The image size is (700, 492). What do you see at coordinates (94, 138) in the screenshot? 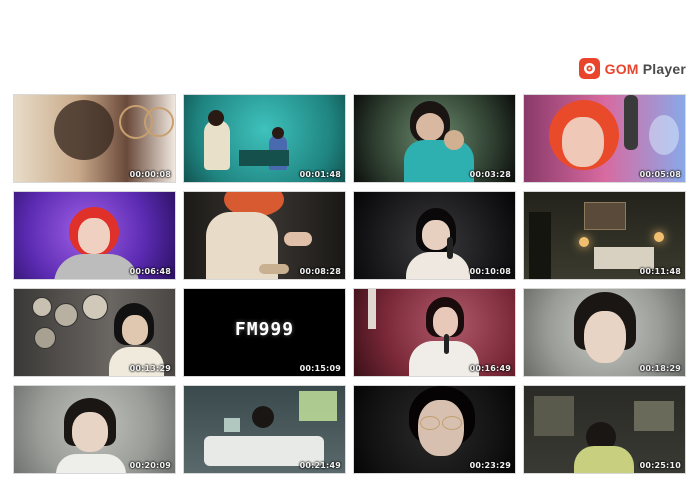
I see `thumbnail-frame: 00:00:08` at bounding box center [94, 138].